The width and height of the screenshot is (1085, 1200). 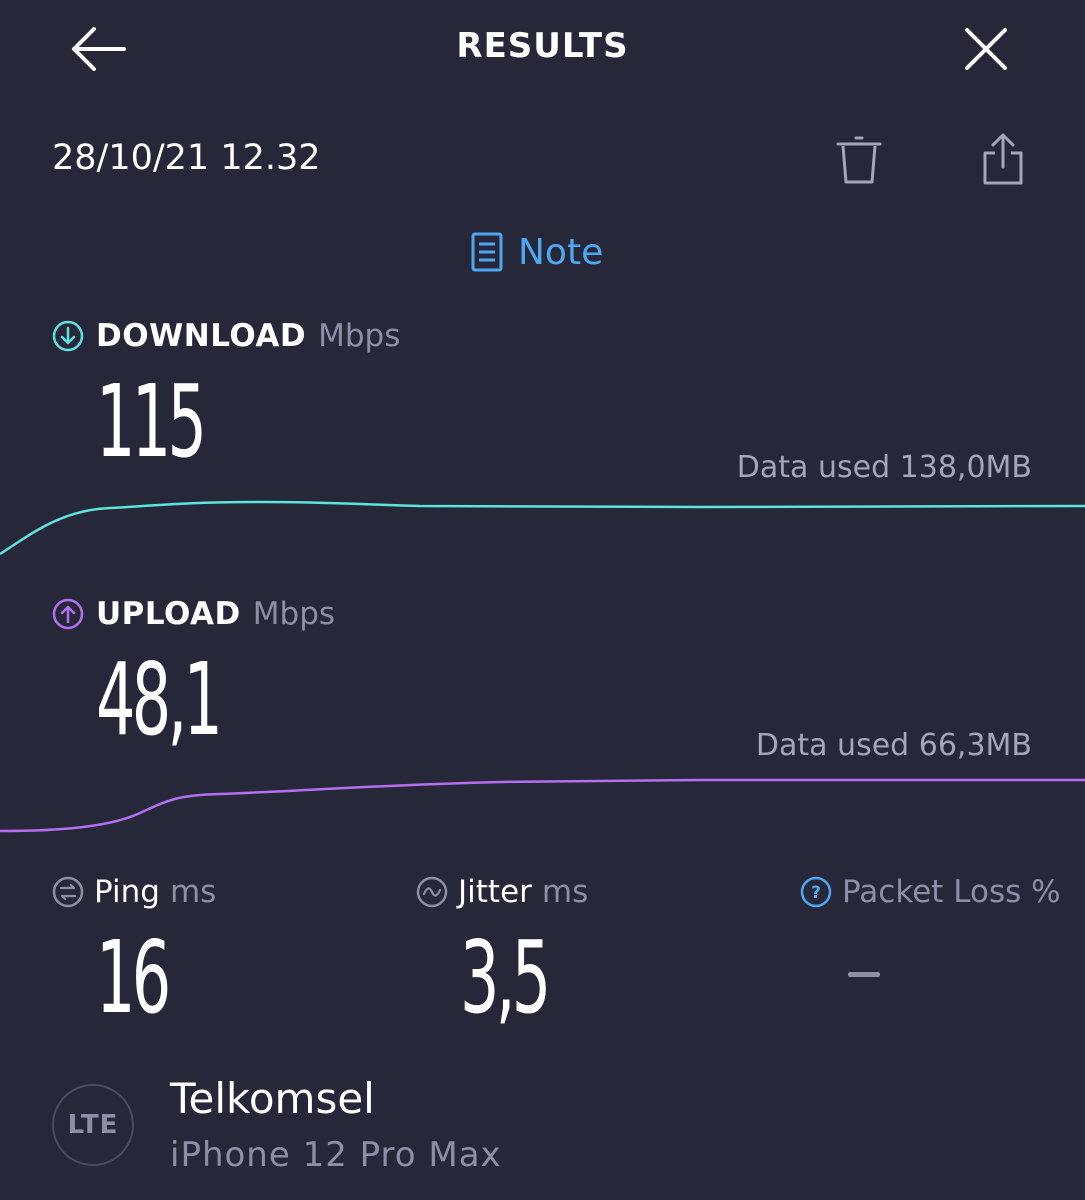 I want to click on ping-header: Ping ms, so click(x=134, y=892).